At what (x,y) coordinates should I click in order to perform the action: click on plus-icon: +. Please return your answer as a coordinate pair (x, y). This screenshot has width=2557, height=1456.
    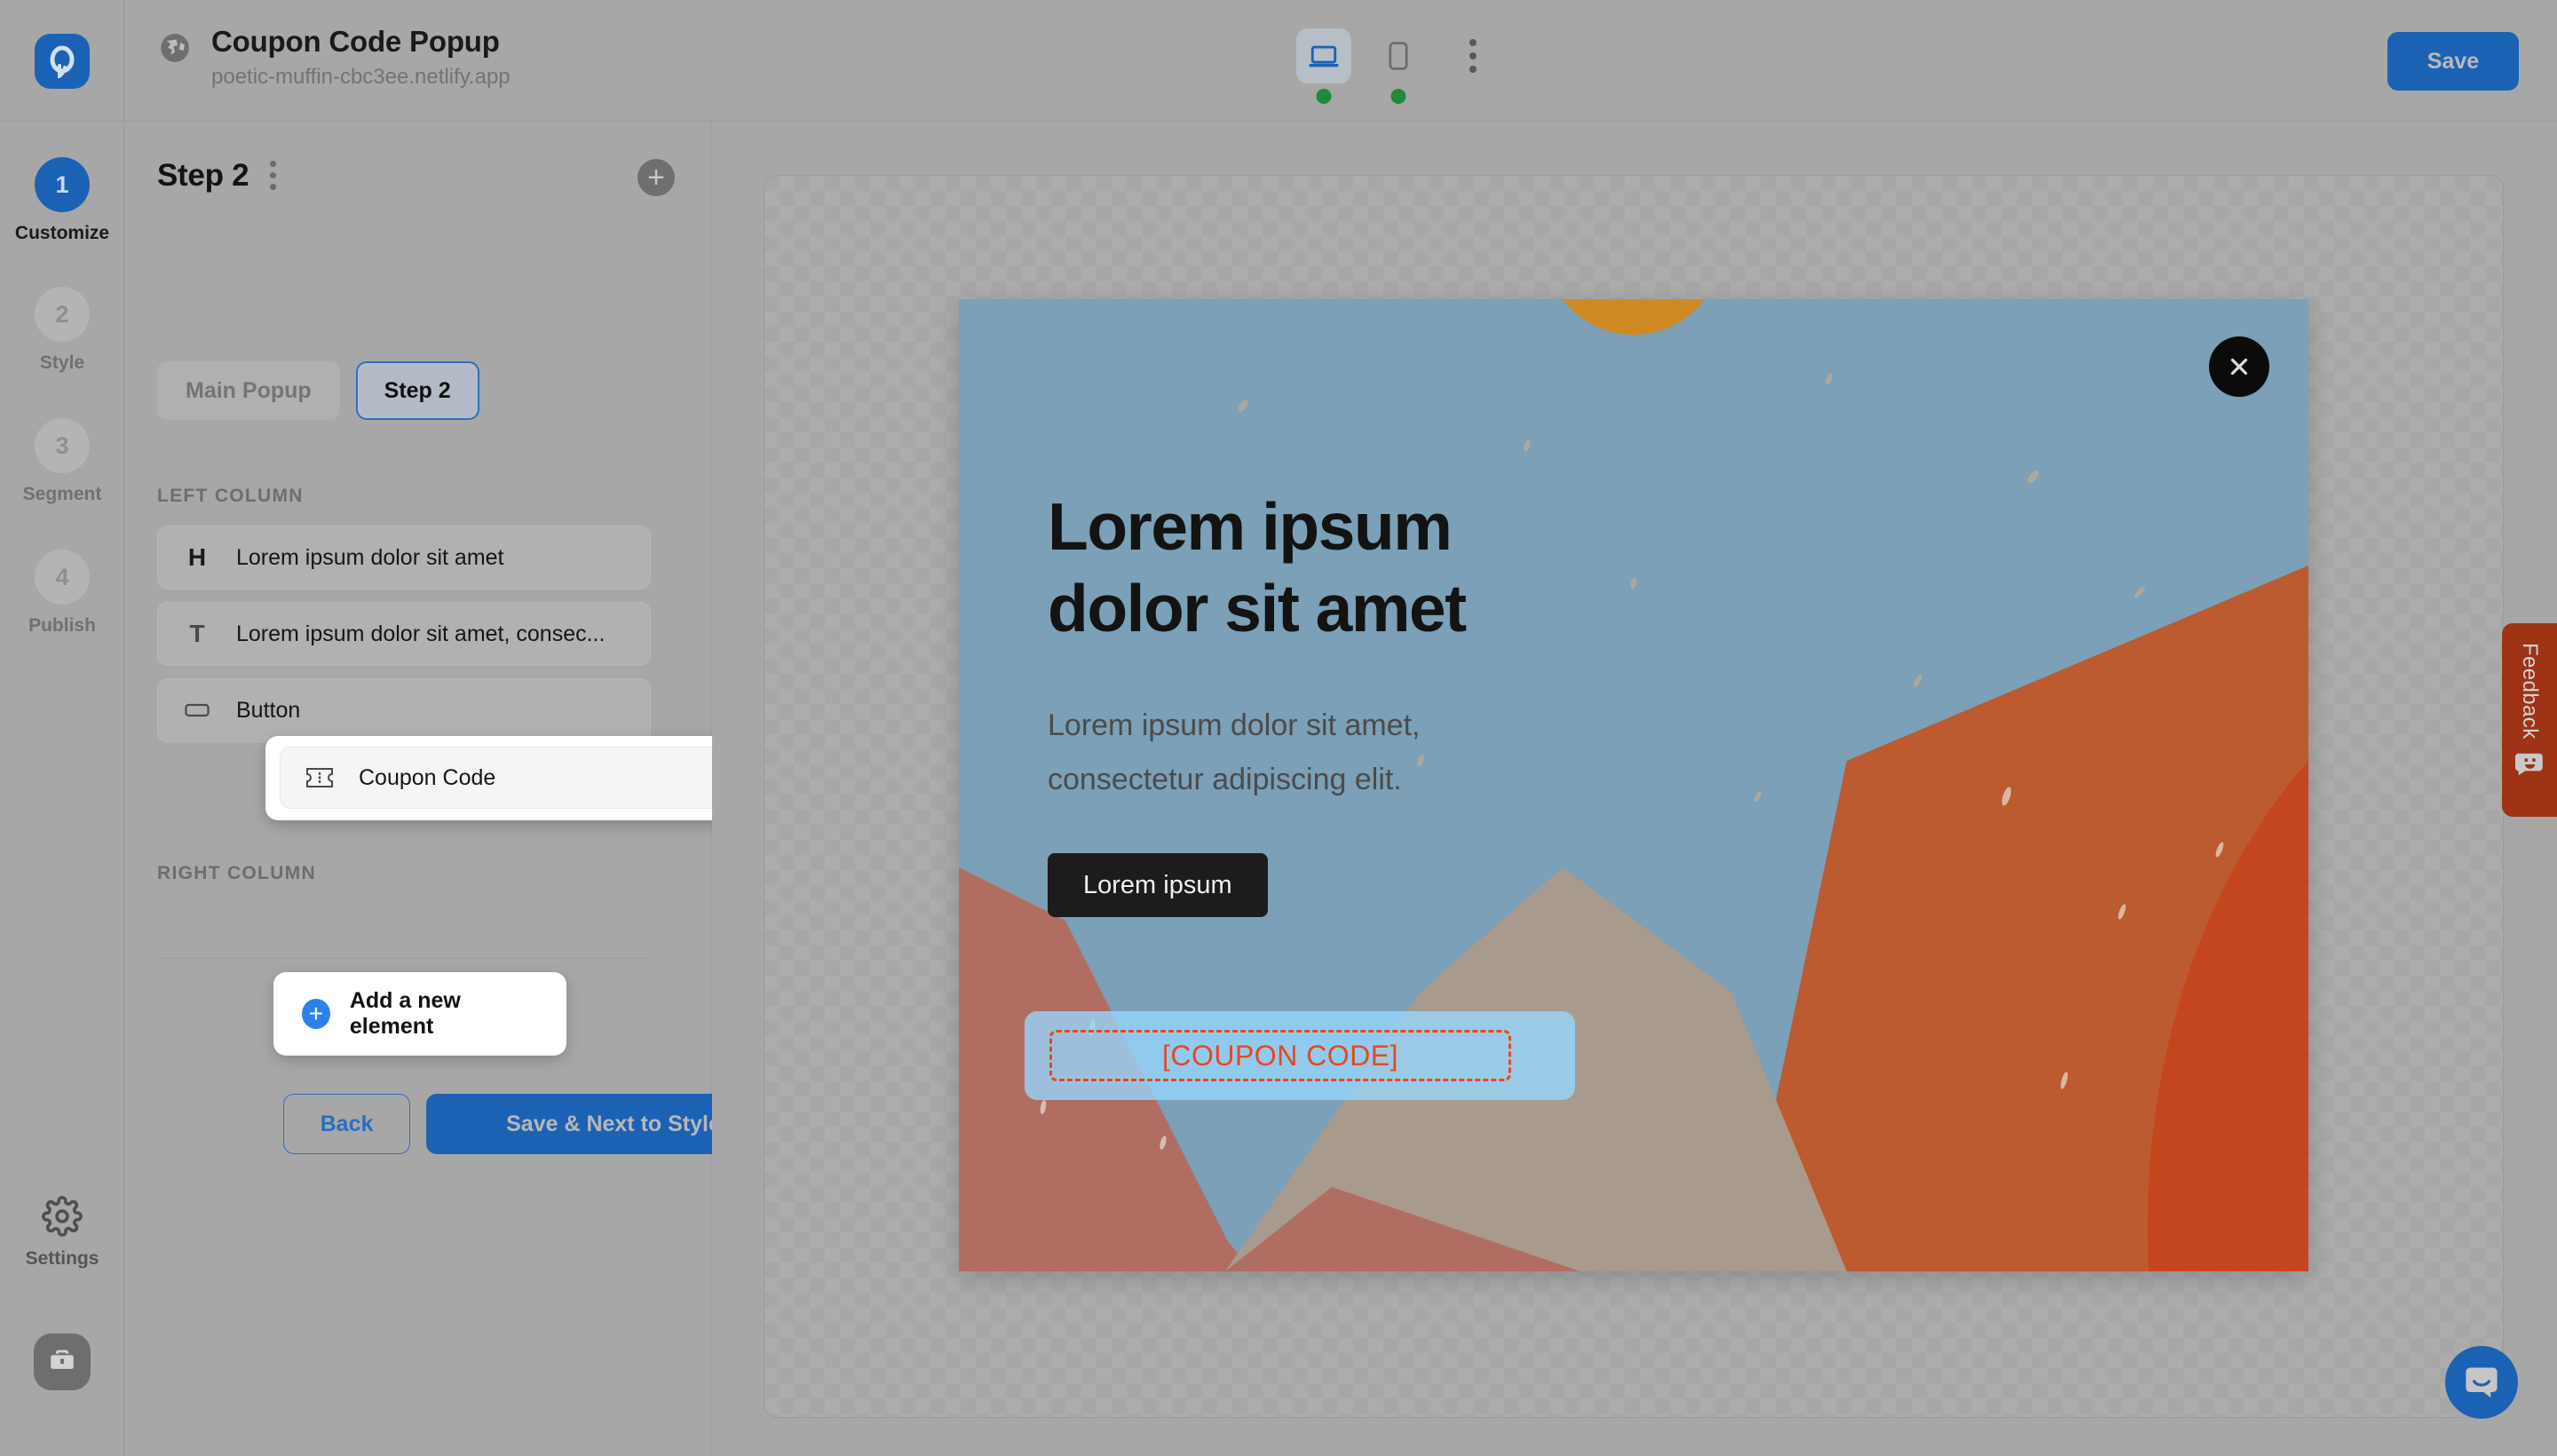
    Looking at the image, I should click on (316, 1014).